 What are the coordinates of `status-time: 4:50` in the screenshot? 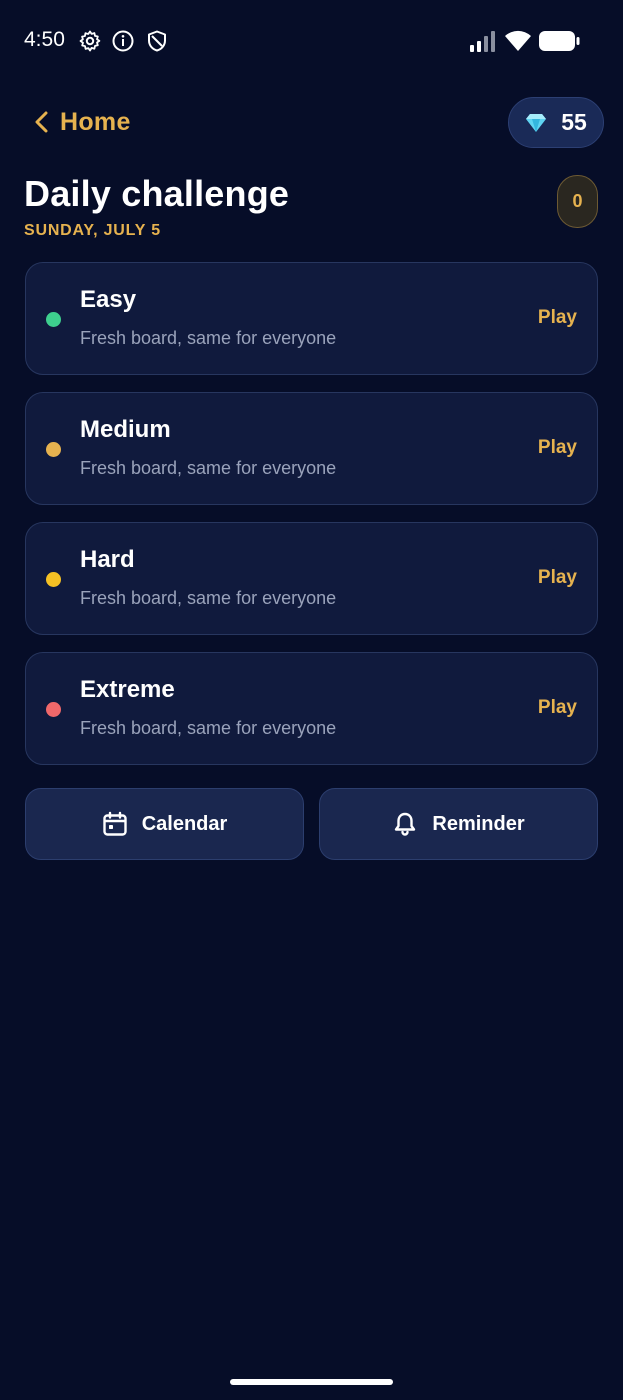 It's located at (44, 39).